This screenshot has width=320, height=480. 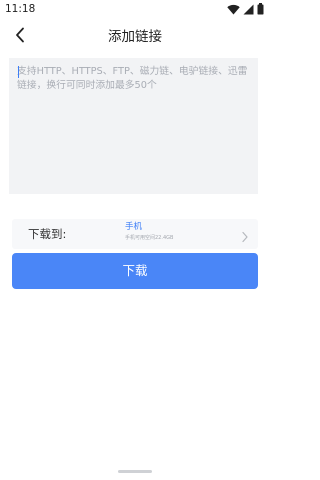 What do you see at coordinates (20, 9) in the screenshot?
I see `status-time: 11:18` at bounding box center [20, 9].